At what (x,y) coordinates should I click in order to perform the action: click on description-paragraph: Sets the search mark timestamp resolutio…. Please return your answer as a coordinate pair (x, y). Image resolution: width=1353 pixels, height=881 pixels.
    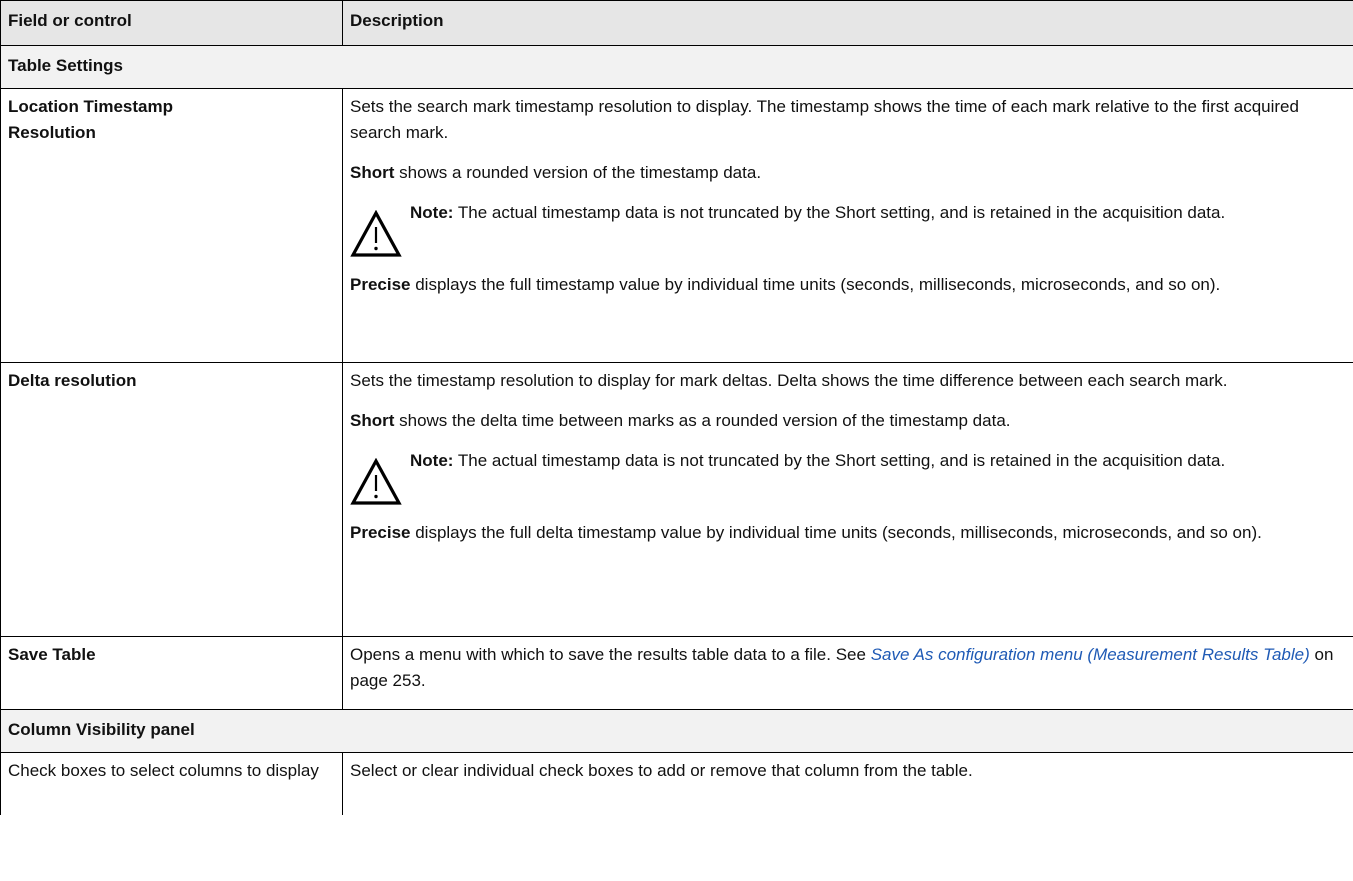
    Looking at the image, I should click on (824, 119).